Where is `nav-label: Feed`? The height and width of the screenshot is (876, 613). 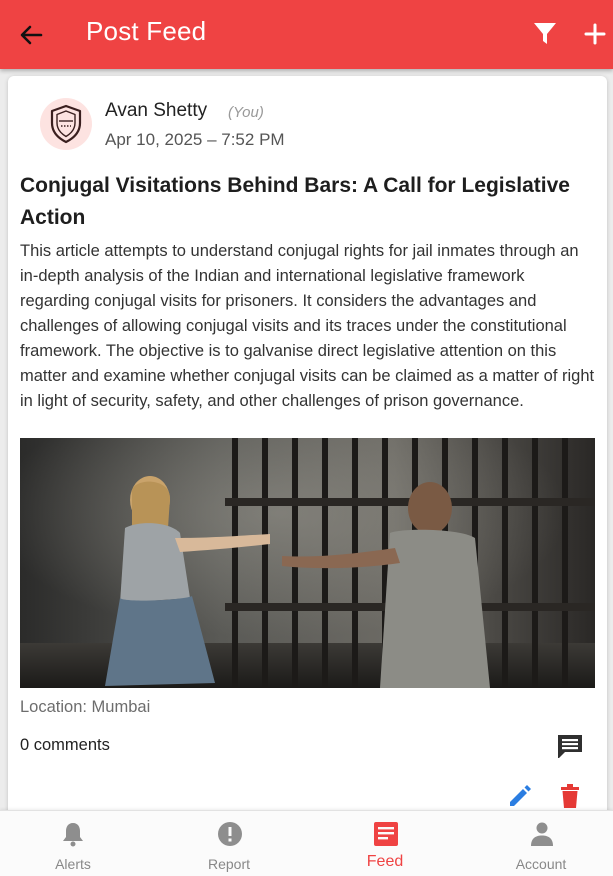
nav-label: Feed is located at coordinates (385, 861).